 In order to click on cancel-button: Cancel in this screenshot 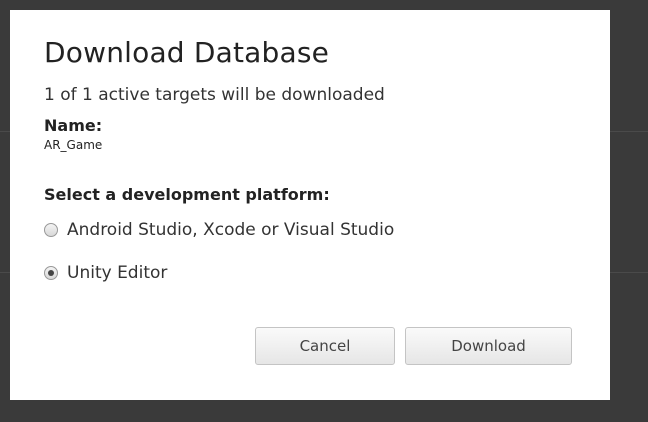, I will do `click(325, 346)`.